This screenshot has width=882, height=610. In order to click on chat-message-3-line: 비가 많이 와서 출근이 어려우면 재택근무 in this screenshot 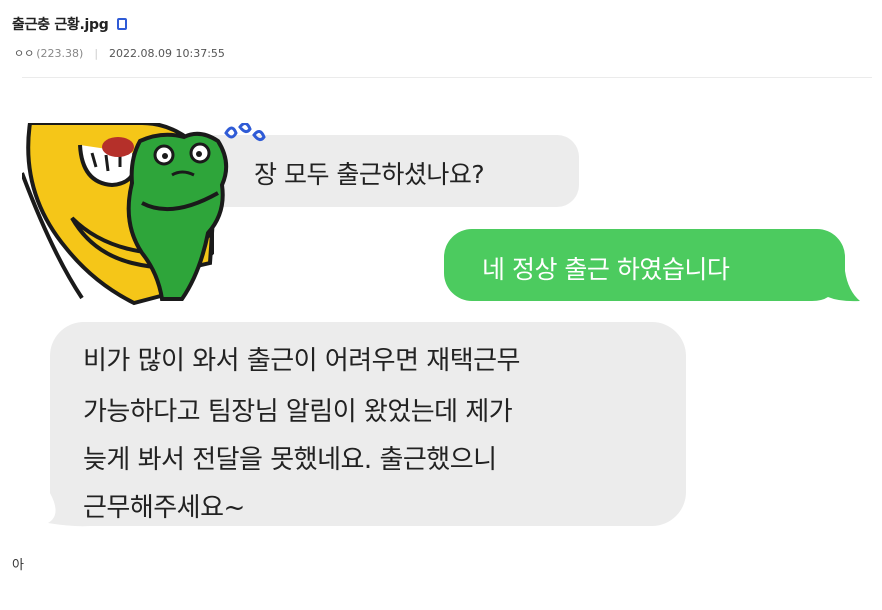, I will do `click(301, 361)`.